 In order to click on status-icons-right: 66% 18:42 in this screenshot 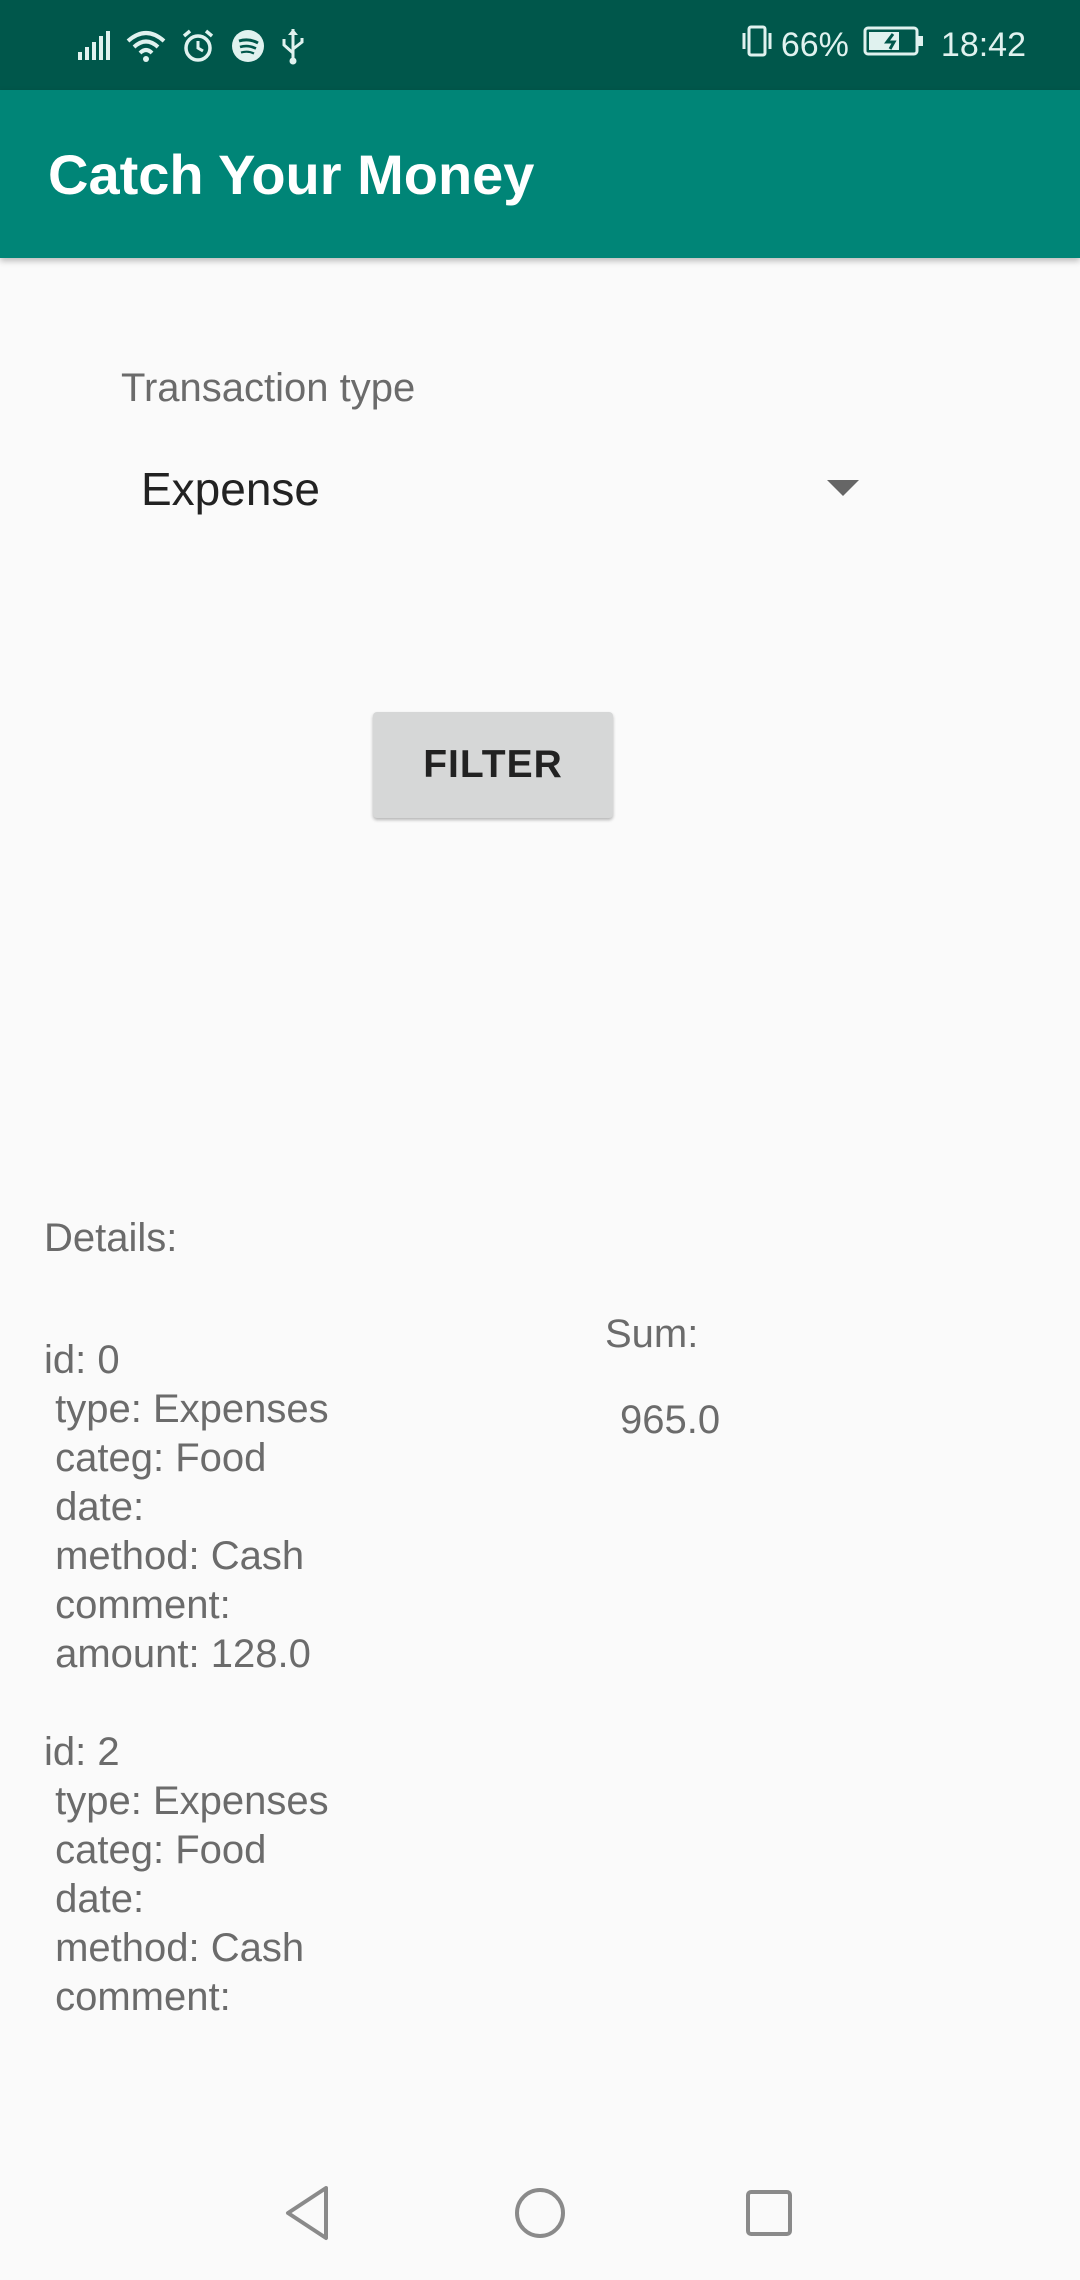, I will do `click(882, 45)`.